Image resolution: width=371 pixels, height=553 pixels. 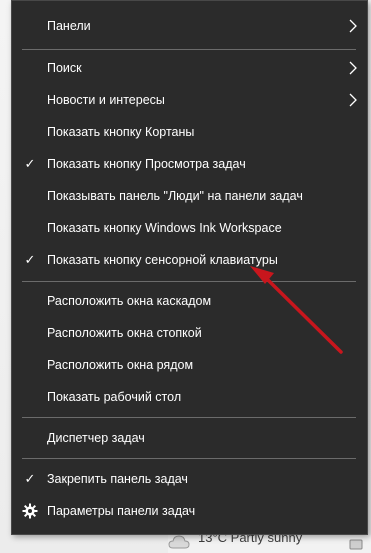 I want to click on menu-item-label: Диспетчер задач, so click(x=96, y=438).